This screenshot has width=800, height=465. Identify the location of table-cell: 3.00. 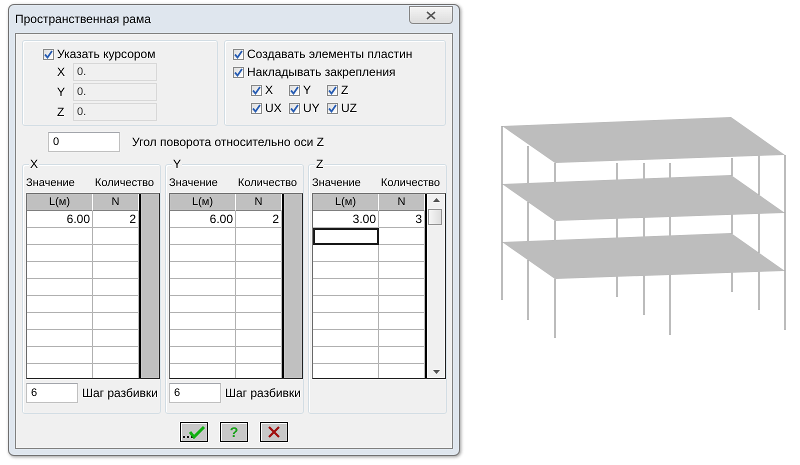
(346, 219).